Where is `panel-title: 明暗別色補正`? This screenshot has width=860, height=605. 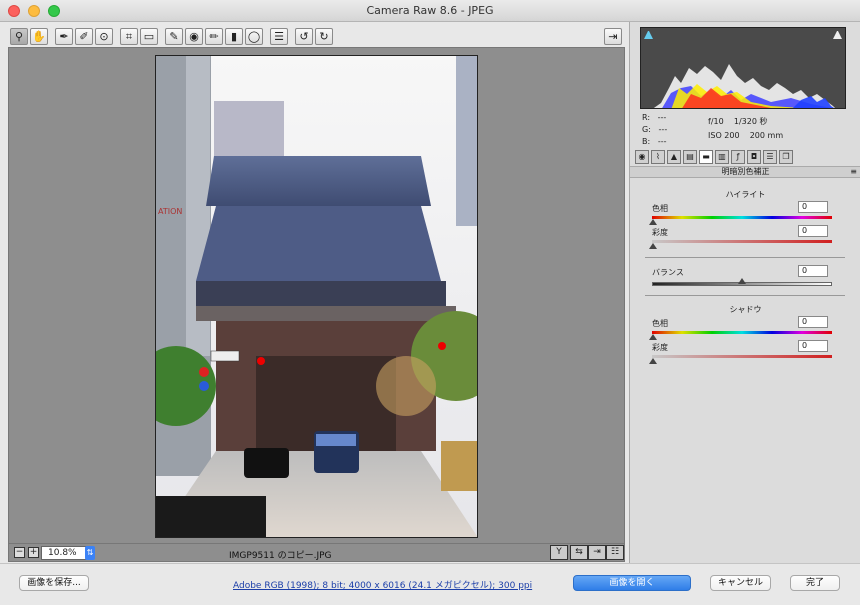
panel-title: 明暗別色補正 is located at coordinates (745, 171).